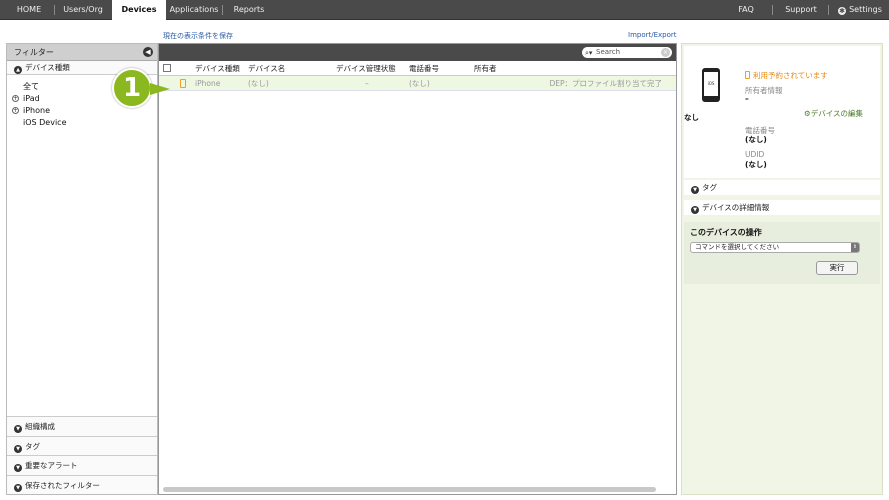 The height and width of the screenshot is (500, 889). I want to click on details-section-label: デバイスの詳細情報, so click(736, 207).